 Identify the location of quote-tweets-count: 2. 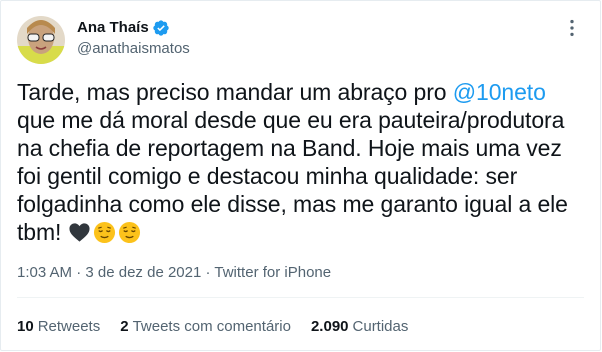
(124, 326).